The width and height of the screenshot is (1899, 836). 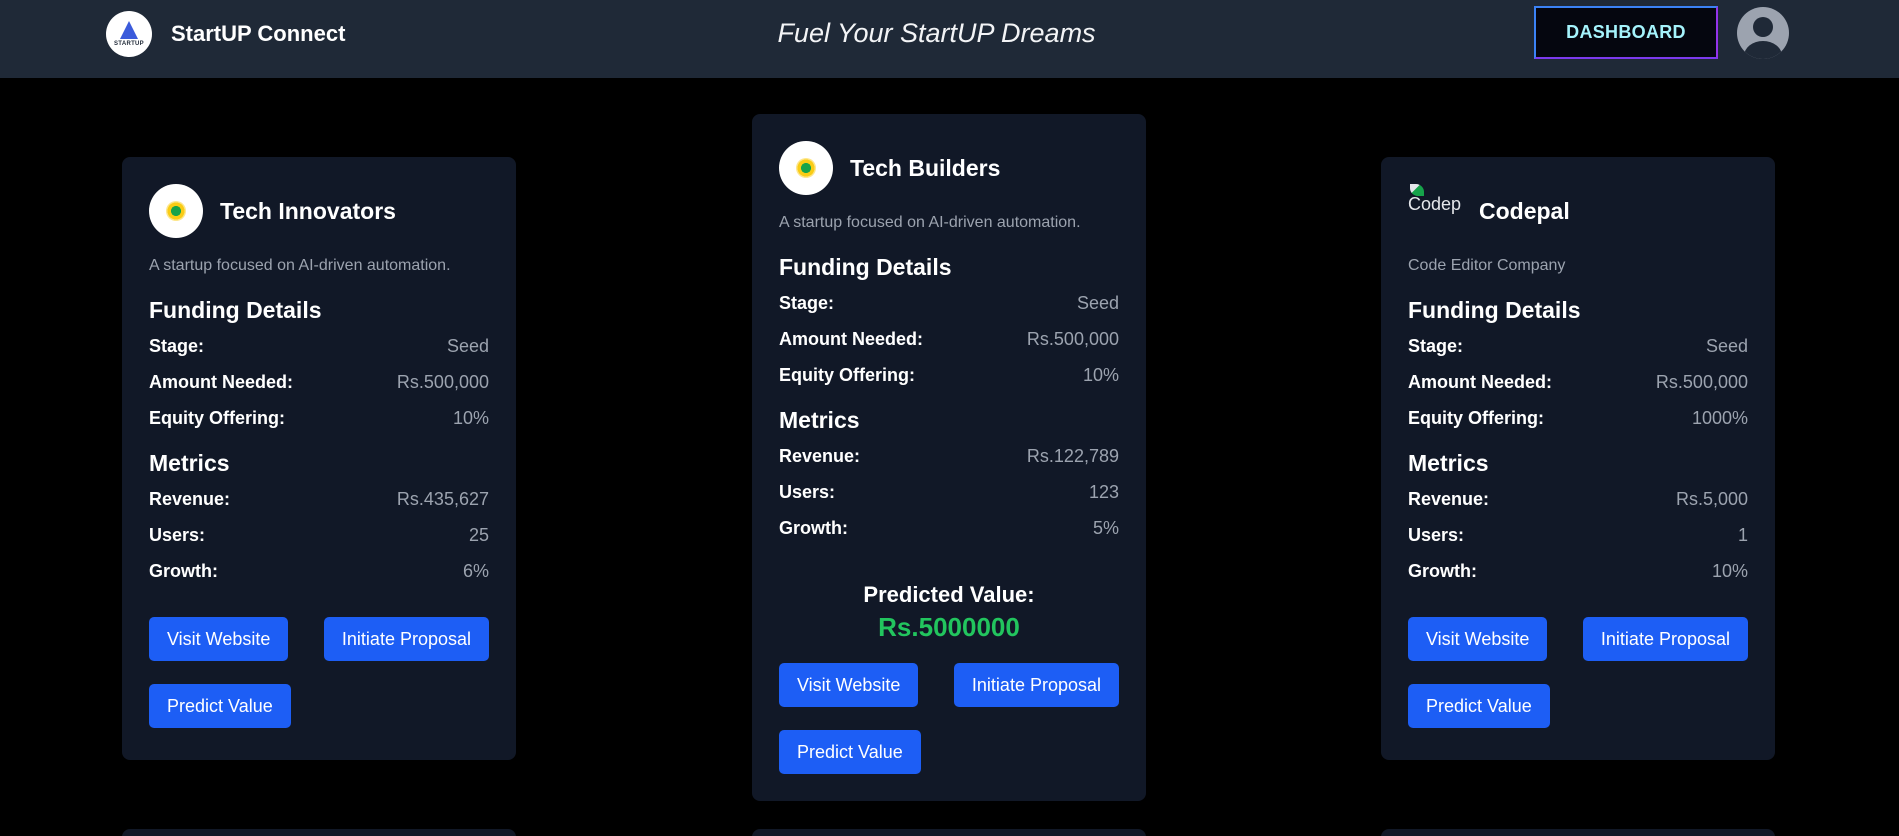 What do you see at coordinates (949, 594) in the screenshot?
I see `predicted-value-label: Predicted Value:` at bounding box center [949, 594].